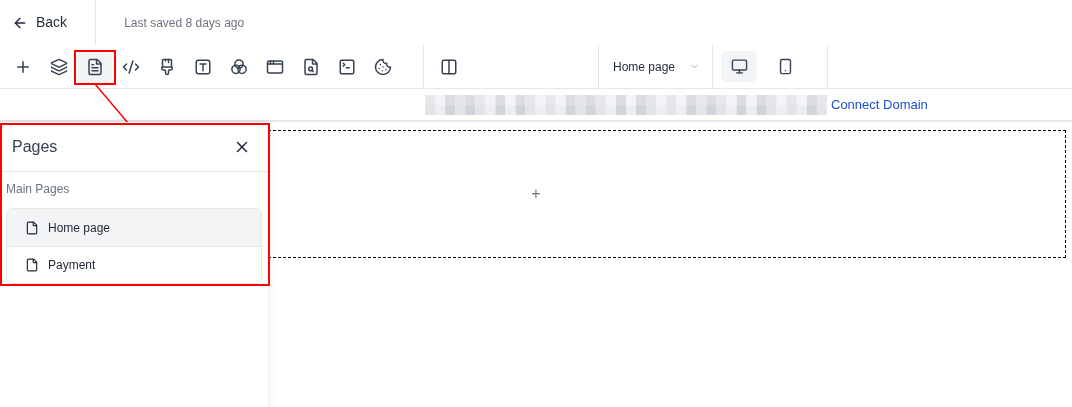 This screenshot has width=1072, height=407. What do you see at coordinates (184, 23) in the screenshot?
I see `last-saved-text: Last saved 8 days ago` at bounding box center [184, 23].